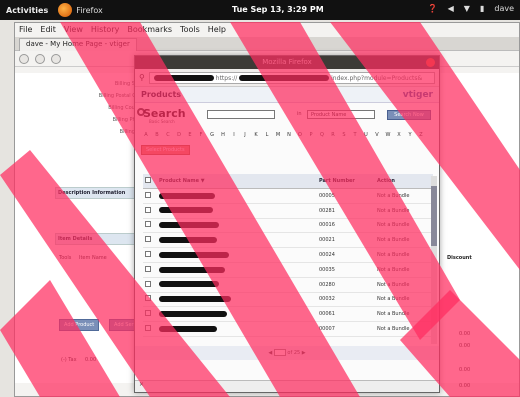 The width and height of the screenshot is (520, 397). I want to click on col-product-name: Product Name ▼, so click(237, 181).